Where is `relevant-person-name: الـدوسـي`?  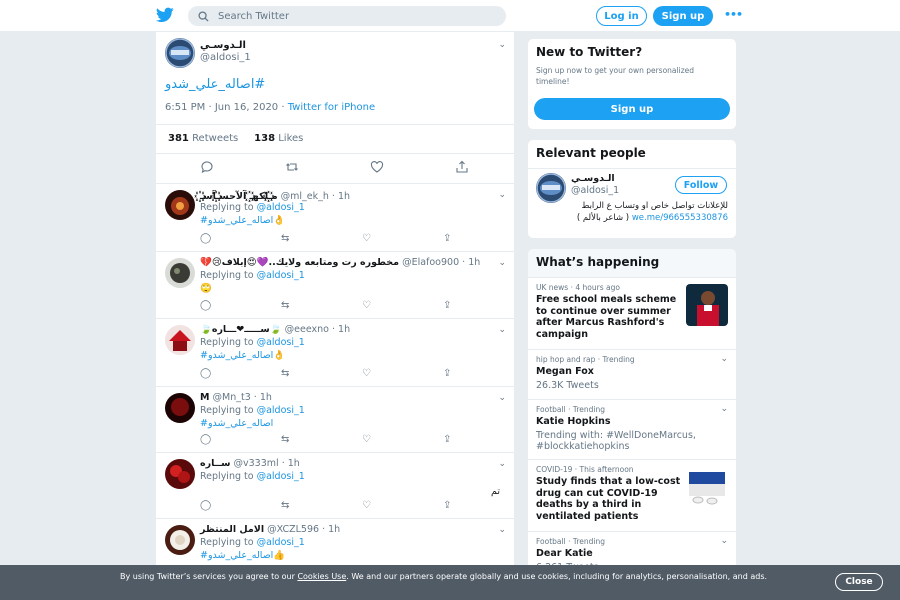 relevant-person-name: الـدوسـي is located at coordinates (593, 178).